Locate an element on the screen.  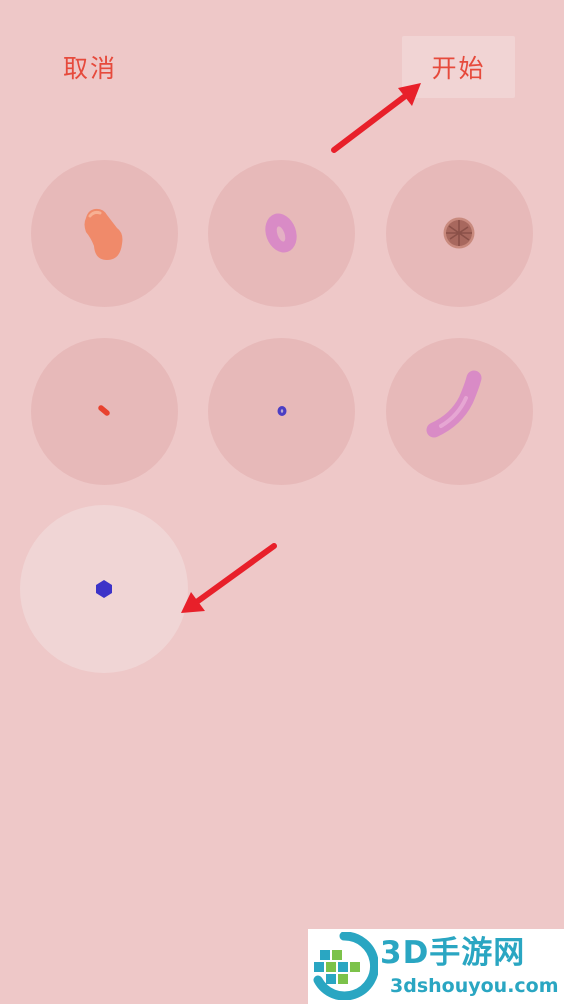
hexagon-dot-icon is located at coordinates (104, 589).